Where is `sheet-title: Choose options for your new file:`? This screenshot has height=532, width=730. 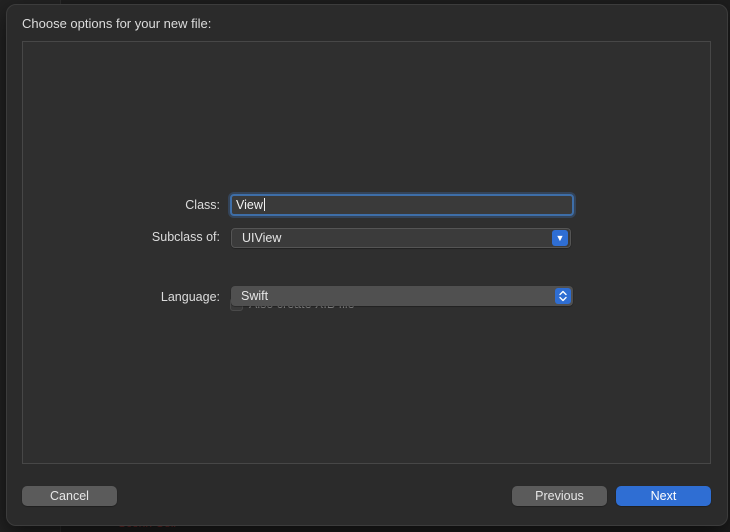 sheet-title: Choose options for your new file: is located at coordinates (117, 23).